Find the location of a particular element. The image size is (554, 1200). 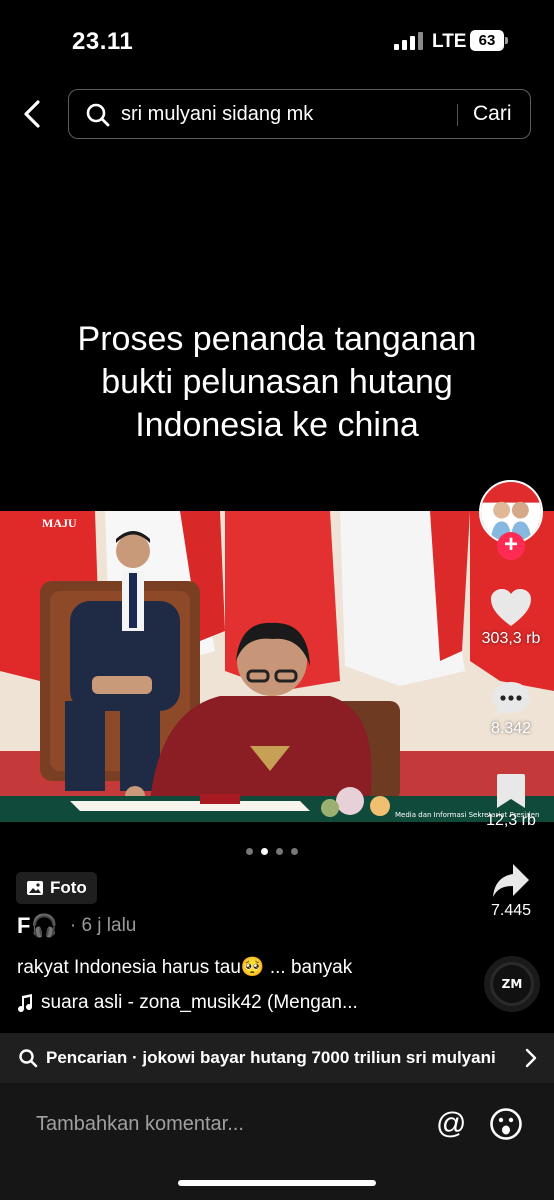

signal-icon is located at coordinates (409, 41).